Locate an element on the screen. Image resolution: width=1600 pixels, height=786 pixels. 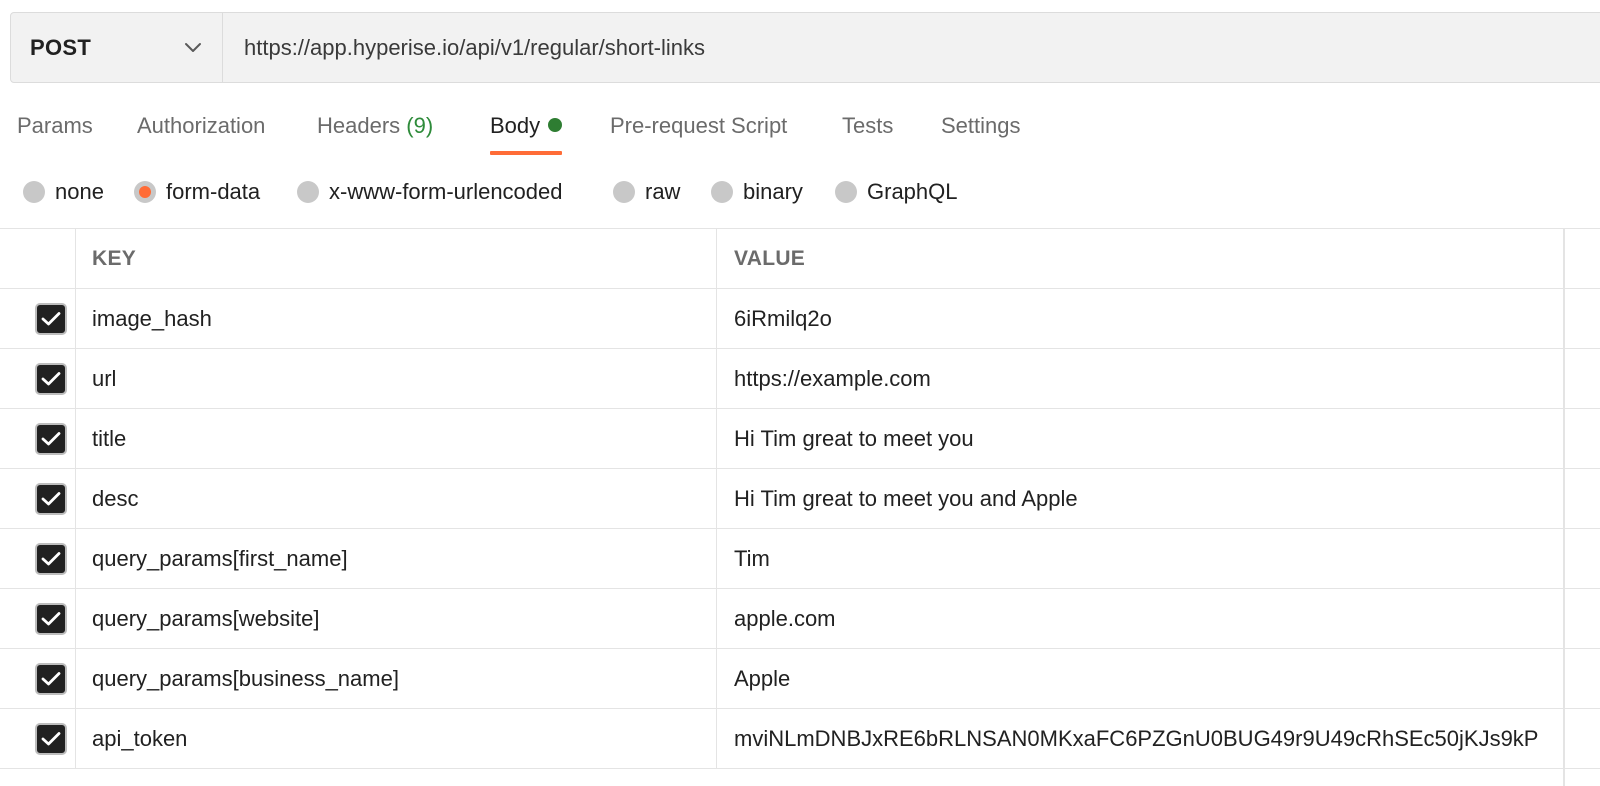
tab-body: Body is located at coordinates (526, 134).